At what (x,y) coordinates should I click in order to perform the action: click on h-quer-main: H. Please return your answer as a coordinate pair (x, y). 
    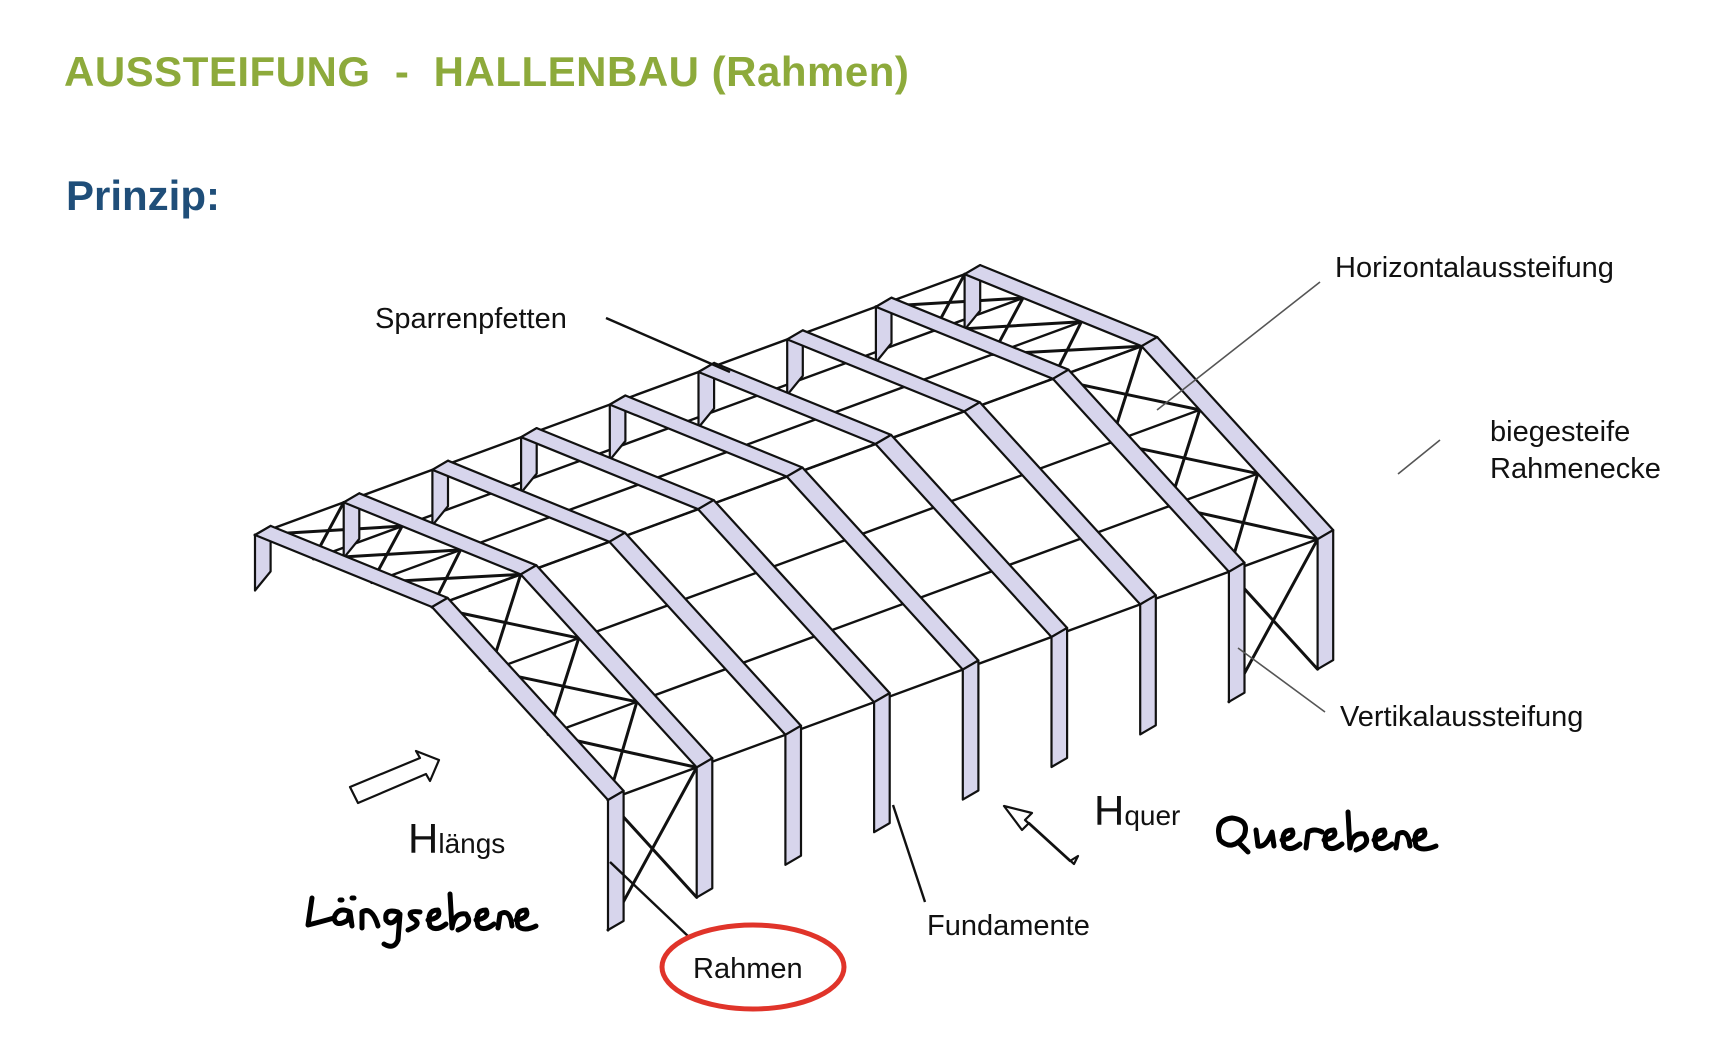
    Looking at the image, I should click on (1109, 810).